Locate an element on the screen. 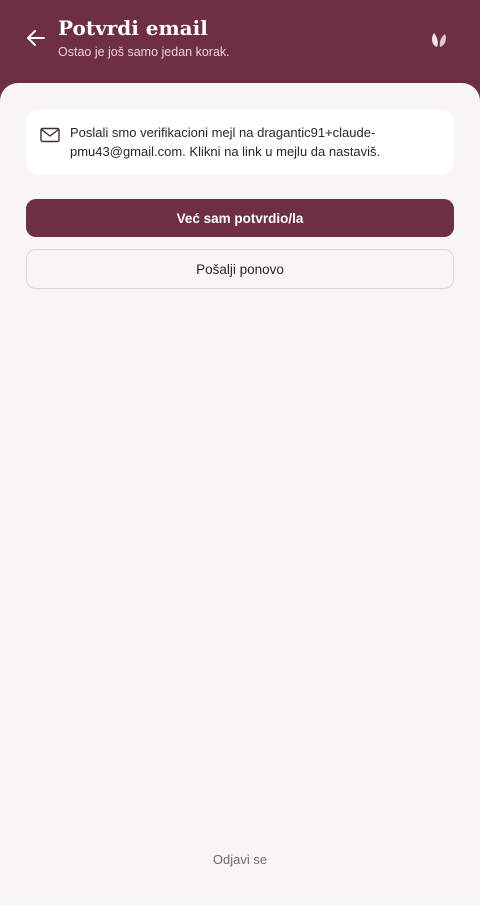 This screenshot has height=905, width=480. page-subtitle: Ostao je još samo jedan korak. is located at coordinates (144, 52).